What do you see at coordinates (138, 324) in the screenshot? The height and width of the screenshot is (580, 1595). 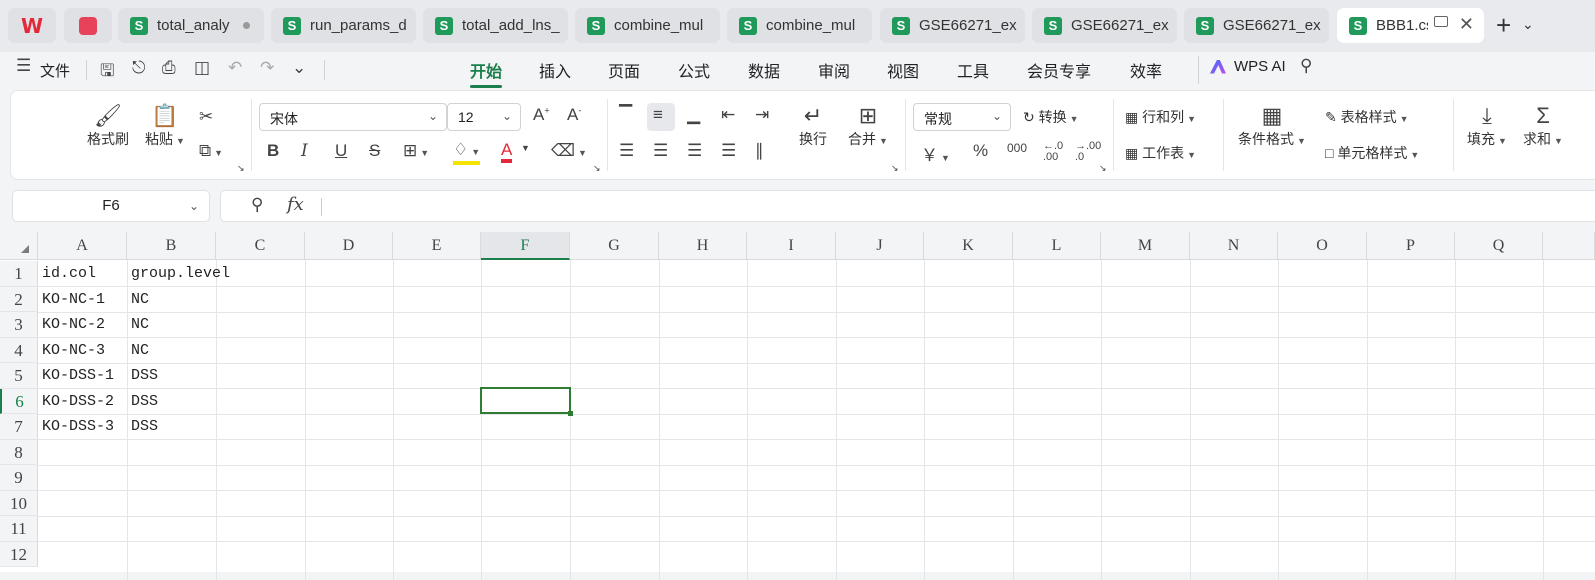 I see `cell-B3: NC` at bounding box center [138, 324].